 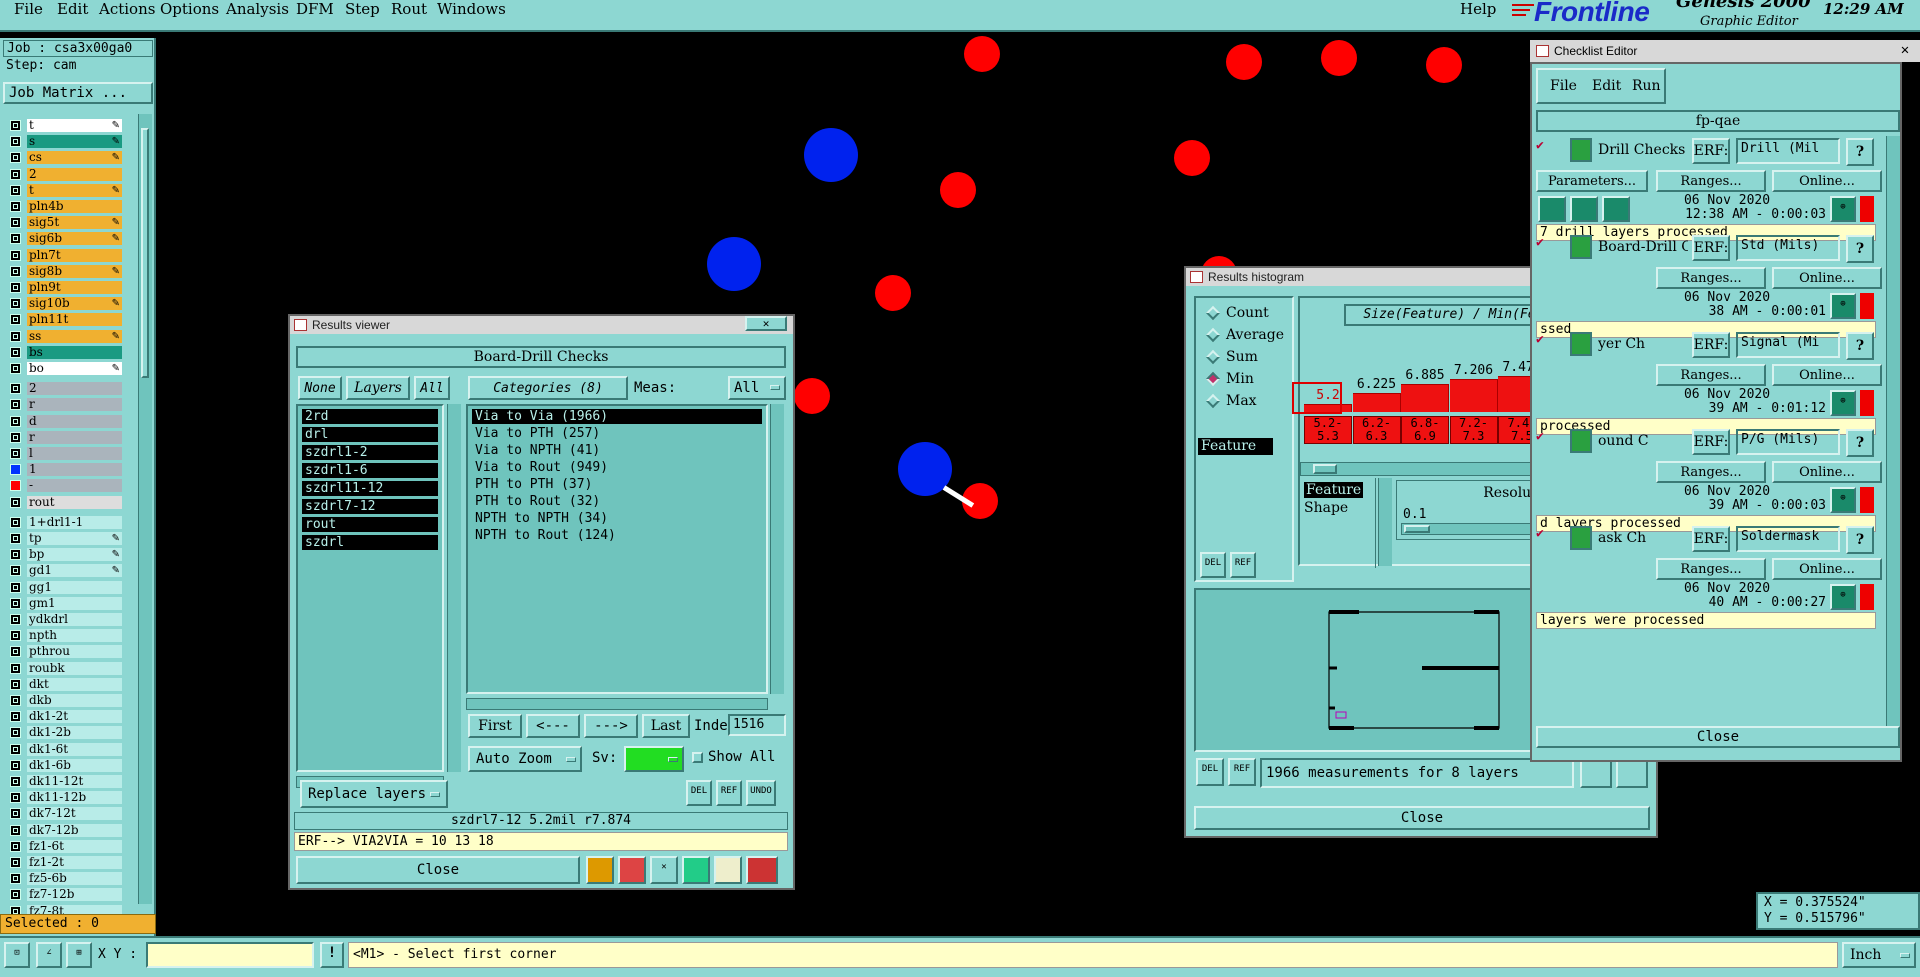 I want to click on checklist-scrollbar, so click(x=1893, y=431).